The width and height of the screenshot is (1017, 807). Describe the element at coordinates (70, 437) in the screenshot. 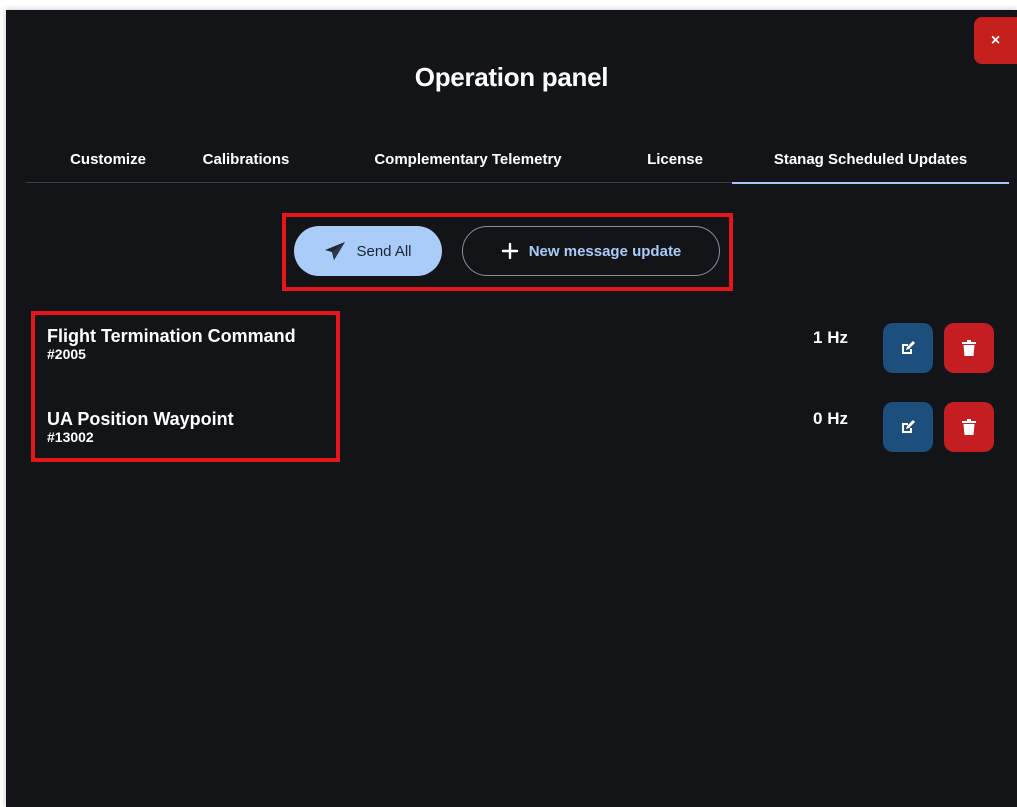

I see `message-id: #13002` at that location.